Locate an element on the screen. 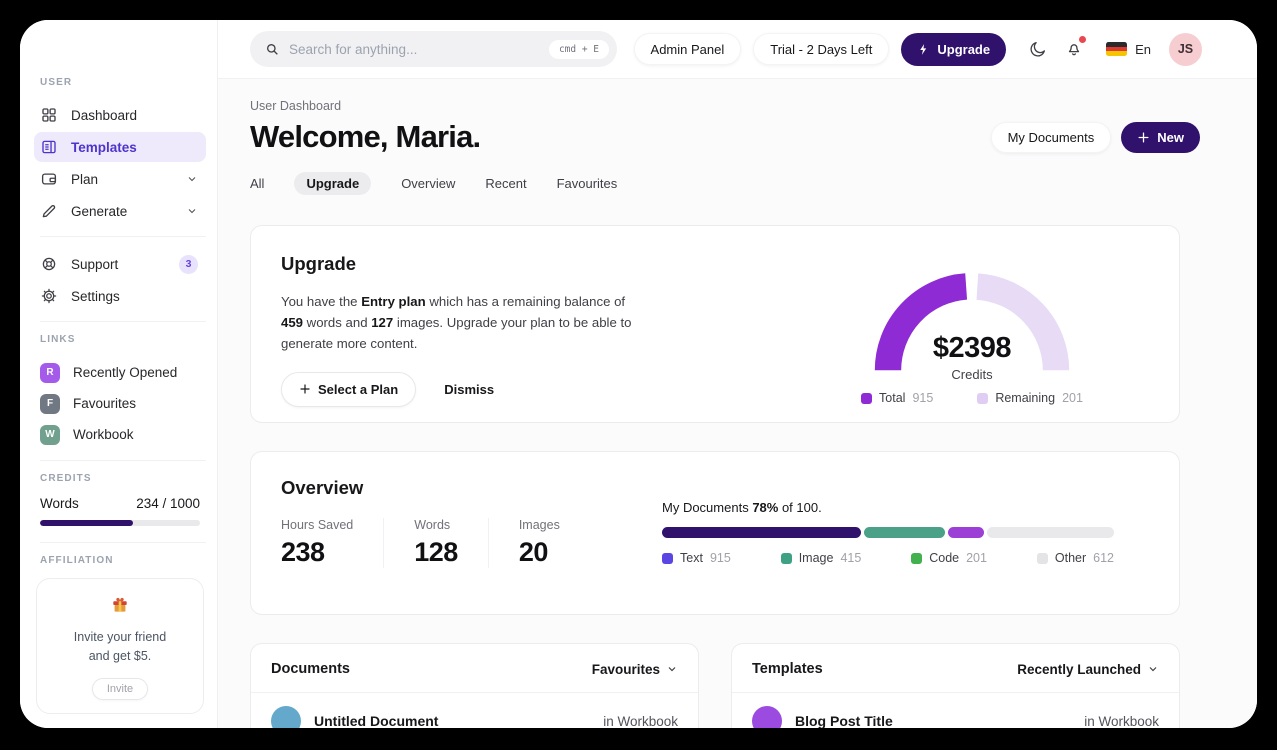 Image resolution: width=1277 pixels, height=750 pixels. templates-icon is located at coordinates (49, 147).